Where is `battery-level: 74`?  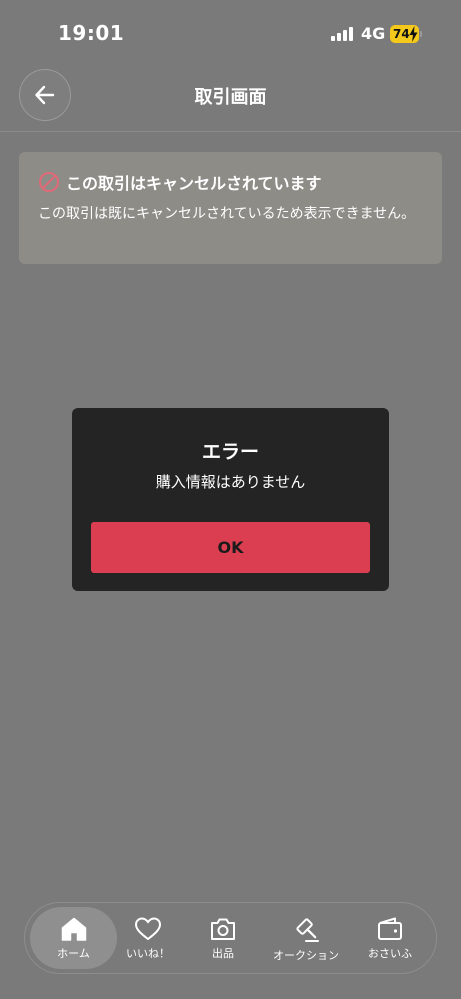 battery-level: 74 is located at coordinates (401, 34).